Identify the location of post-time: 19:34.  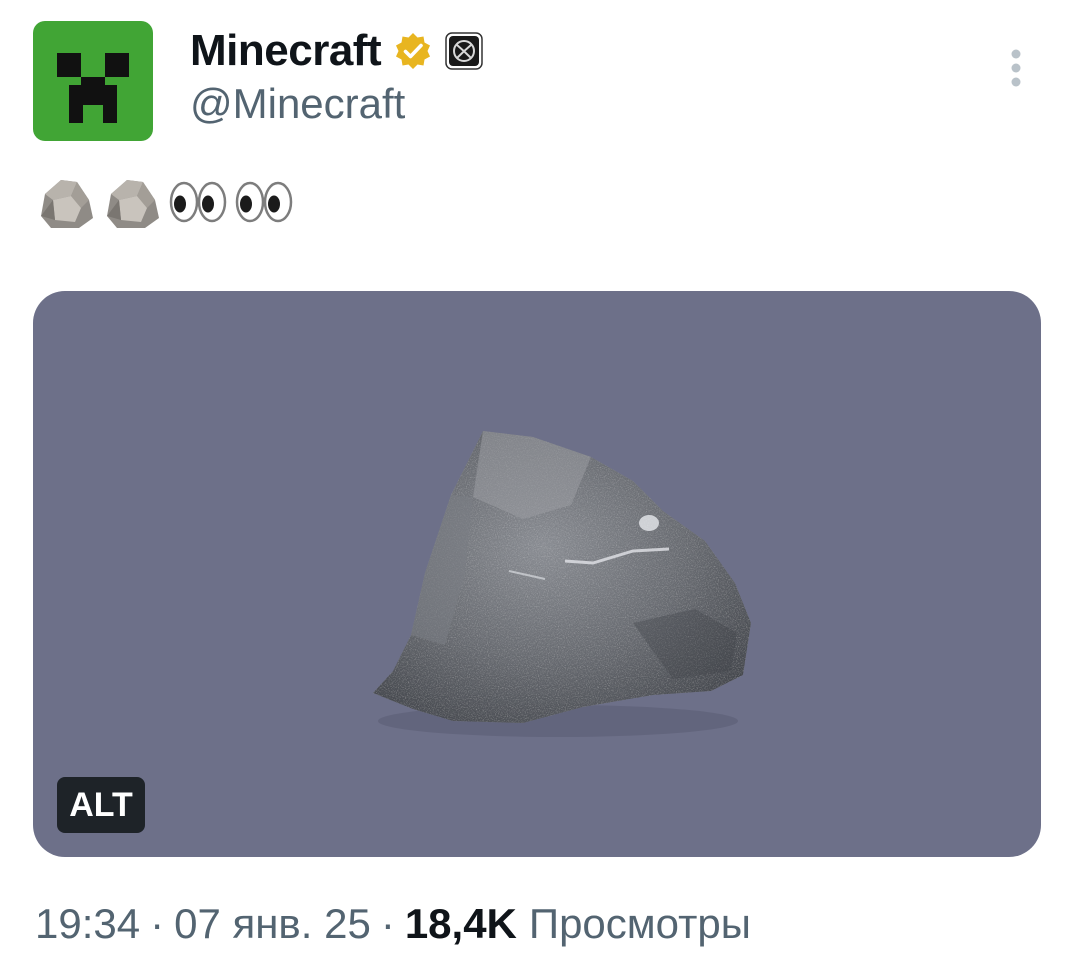
(87, 924).